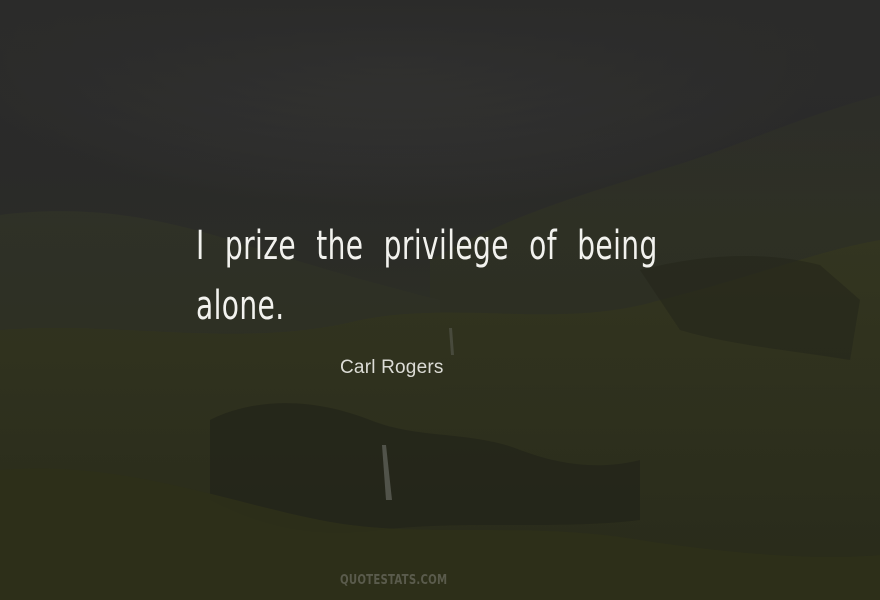 The height and width of the screenshot is (600, 880). Describe the element at coordinates (240, 306) in the screenshot. I see `quote-line-2: alone.` at that location.